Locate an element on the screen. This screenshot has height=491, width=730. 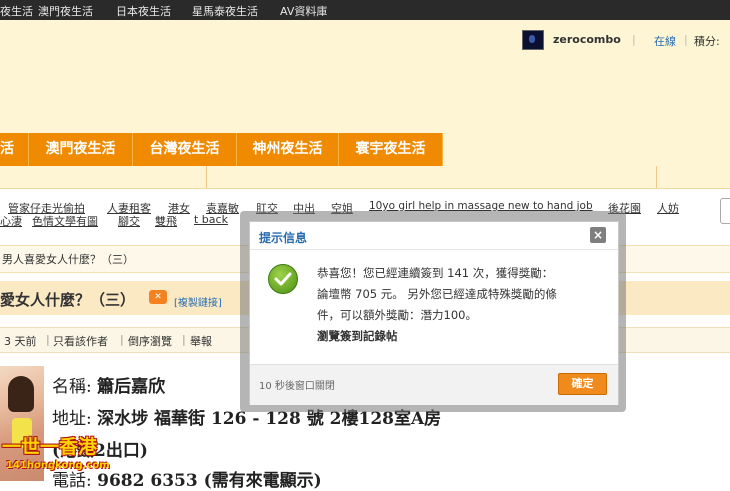
dialog-footer: 10 秒後窗口關閉 確定 is located at coordinates (434, 384).